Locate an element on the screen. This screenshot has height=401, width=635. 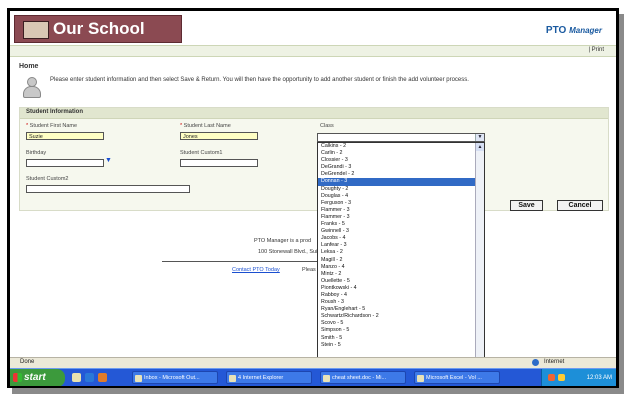
last-name-label: * Student Last Name is located at coordinates (205, 126).